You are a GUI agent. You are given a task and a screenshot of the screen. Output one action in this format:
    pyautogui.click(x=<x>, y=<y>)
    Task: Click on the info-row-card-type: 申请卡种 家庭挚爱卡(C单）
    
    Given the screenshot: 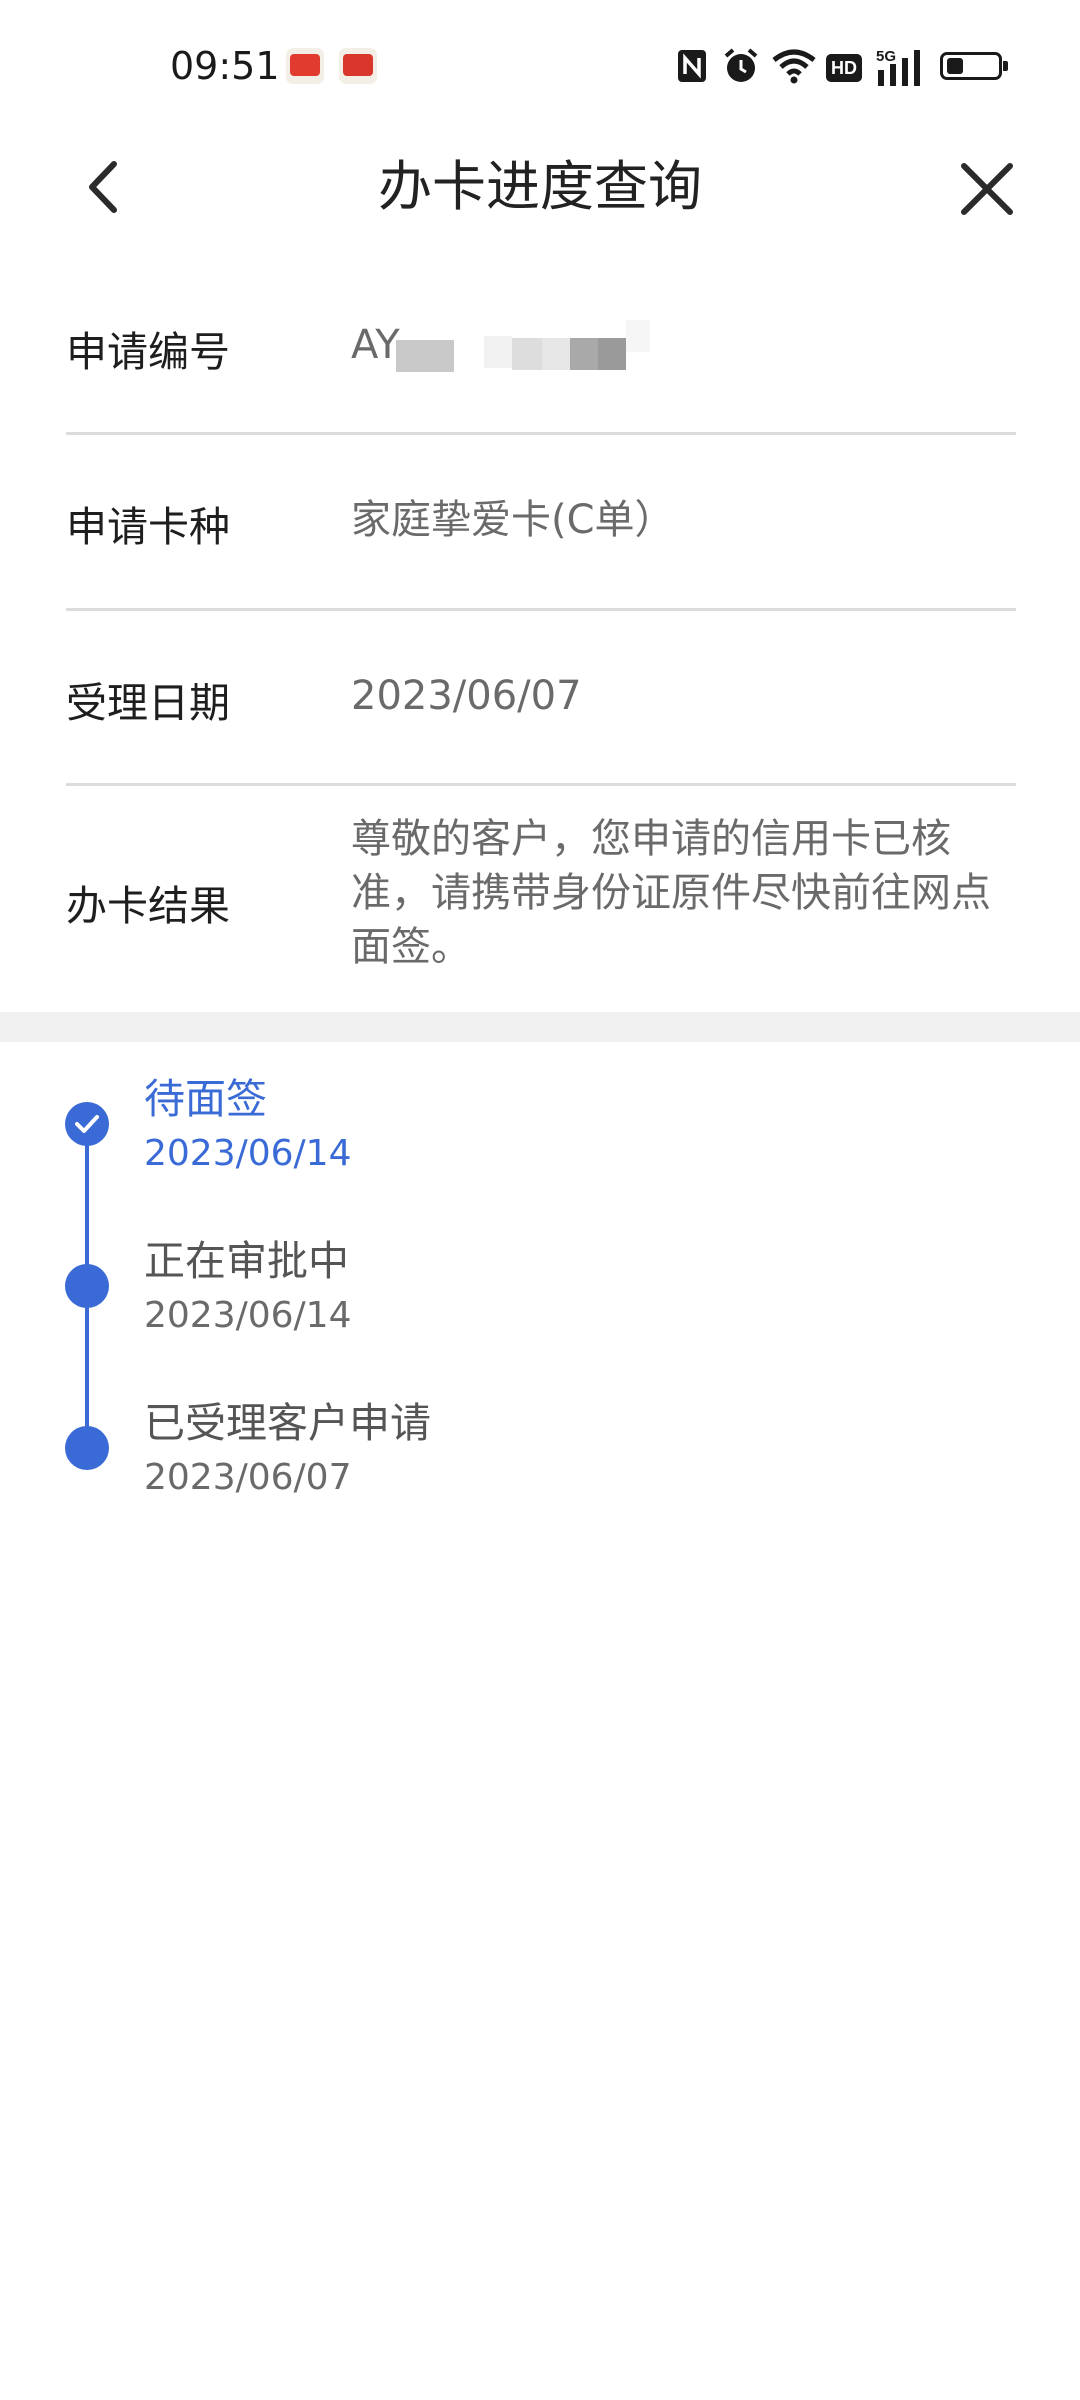 What is the action you would take?
    pyautogui.click(x=541, y=528)
    